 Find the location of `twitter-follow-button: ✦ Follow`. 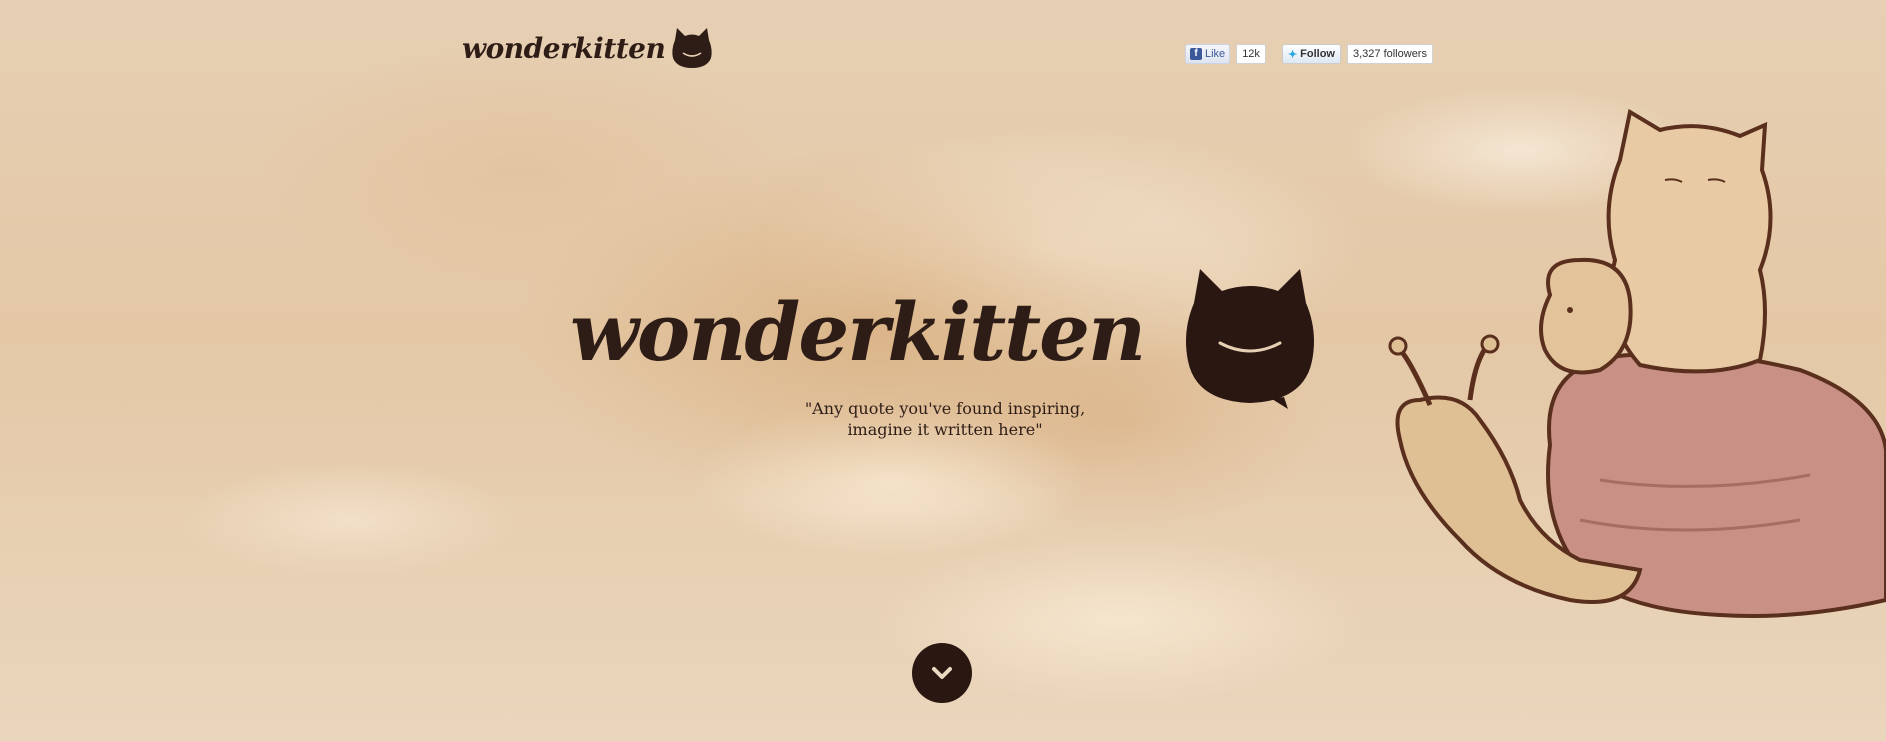

twitter-follow-button: ✦ Follow is located at coordinates (1311, 54).